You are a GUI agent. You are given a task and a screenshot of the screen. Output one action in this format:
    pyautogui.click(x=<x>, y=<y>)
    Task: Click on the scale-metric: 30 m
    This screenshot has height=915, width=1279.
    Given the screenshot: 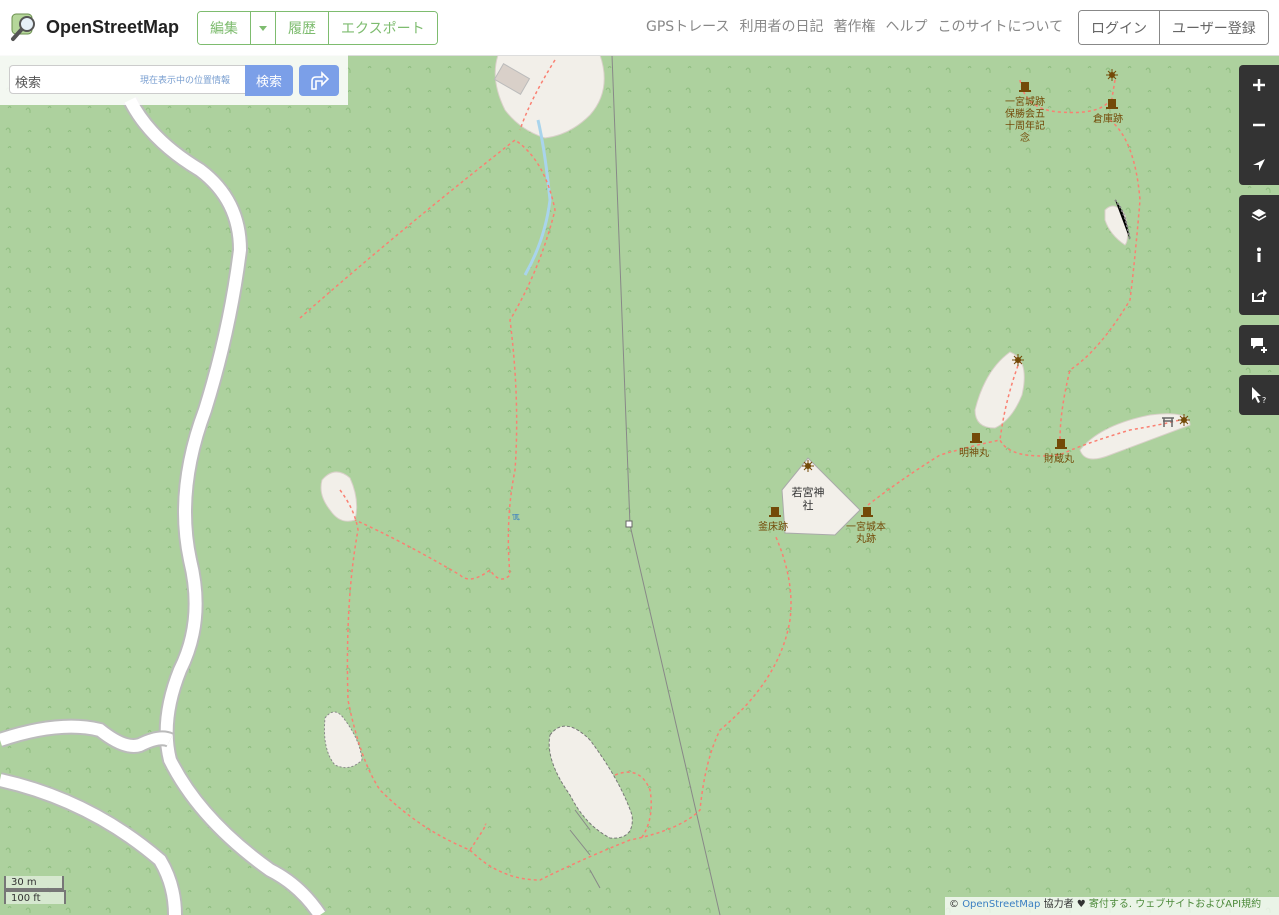 What is the action you would take?
    pyautogui.click(x=34, y=883)
    